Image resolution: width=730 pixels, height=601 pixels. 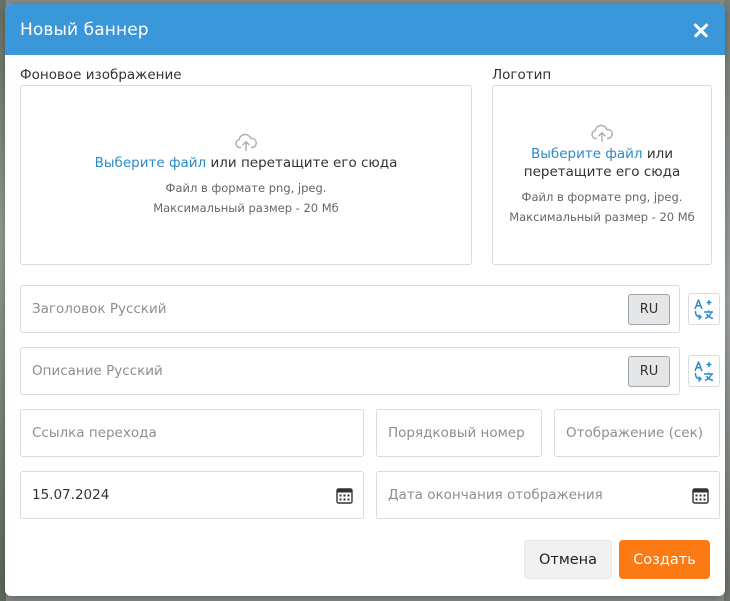 What do you see at coordinates (602, 197) in the screenshot?
I see `logo-format-hint: Файл в формате png, jpeg.` at bounding box center [602, 197].